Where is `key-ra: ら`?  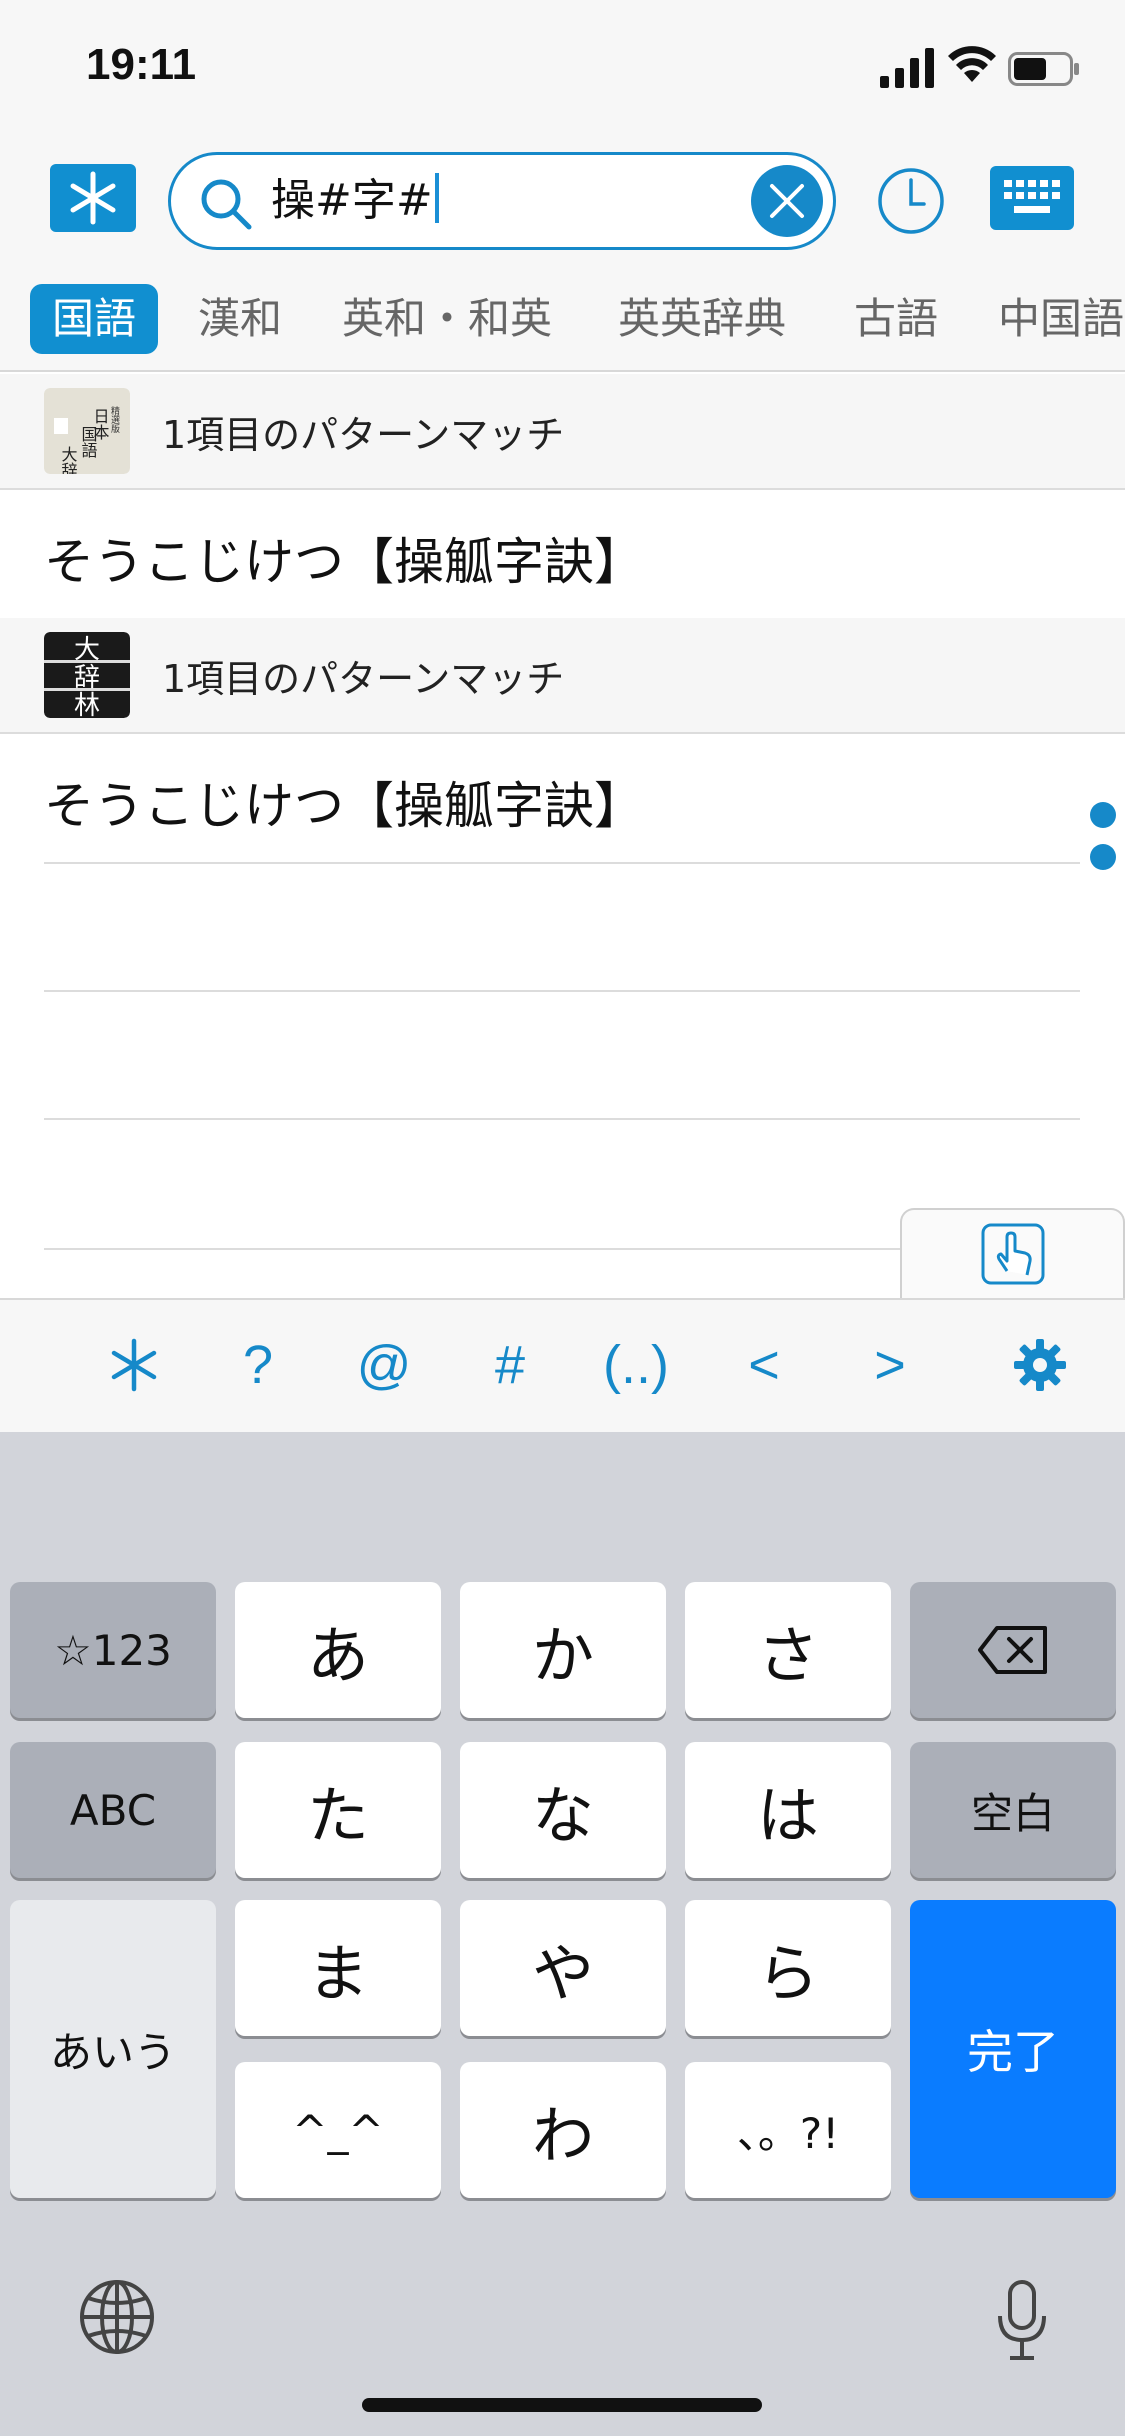
key-ra: ら is located at coordinates (788, 1968).